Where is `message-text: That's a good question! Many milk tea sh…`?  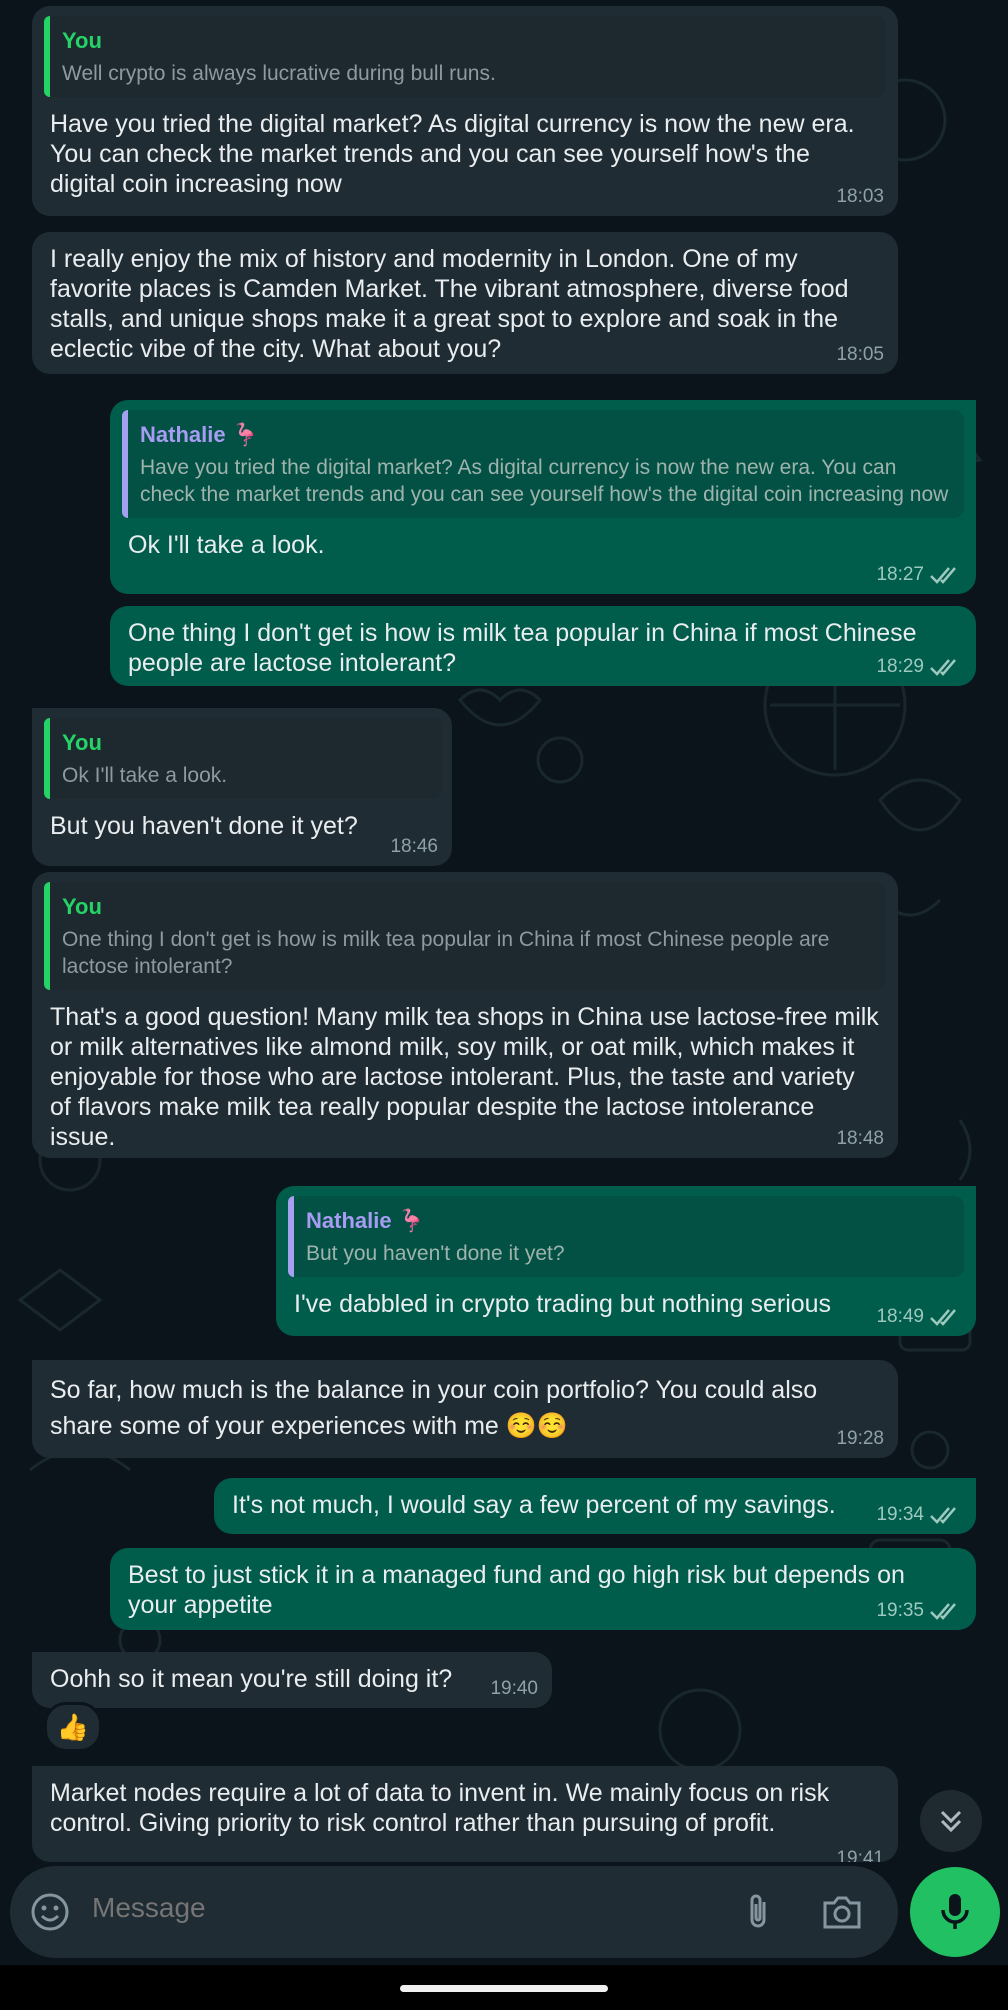
message-text: That's a good question! Many milk tea sh… is located at coordinates (464, 1077).